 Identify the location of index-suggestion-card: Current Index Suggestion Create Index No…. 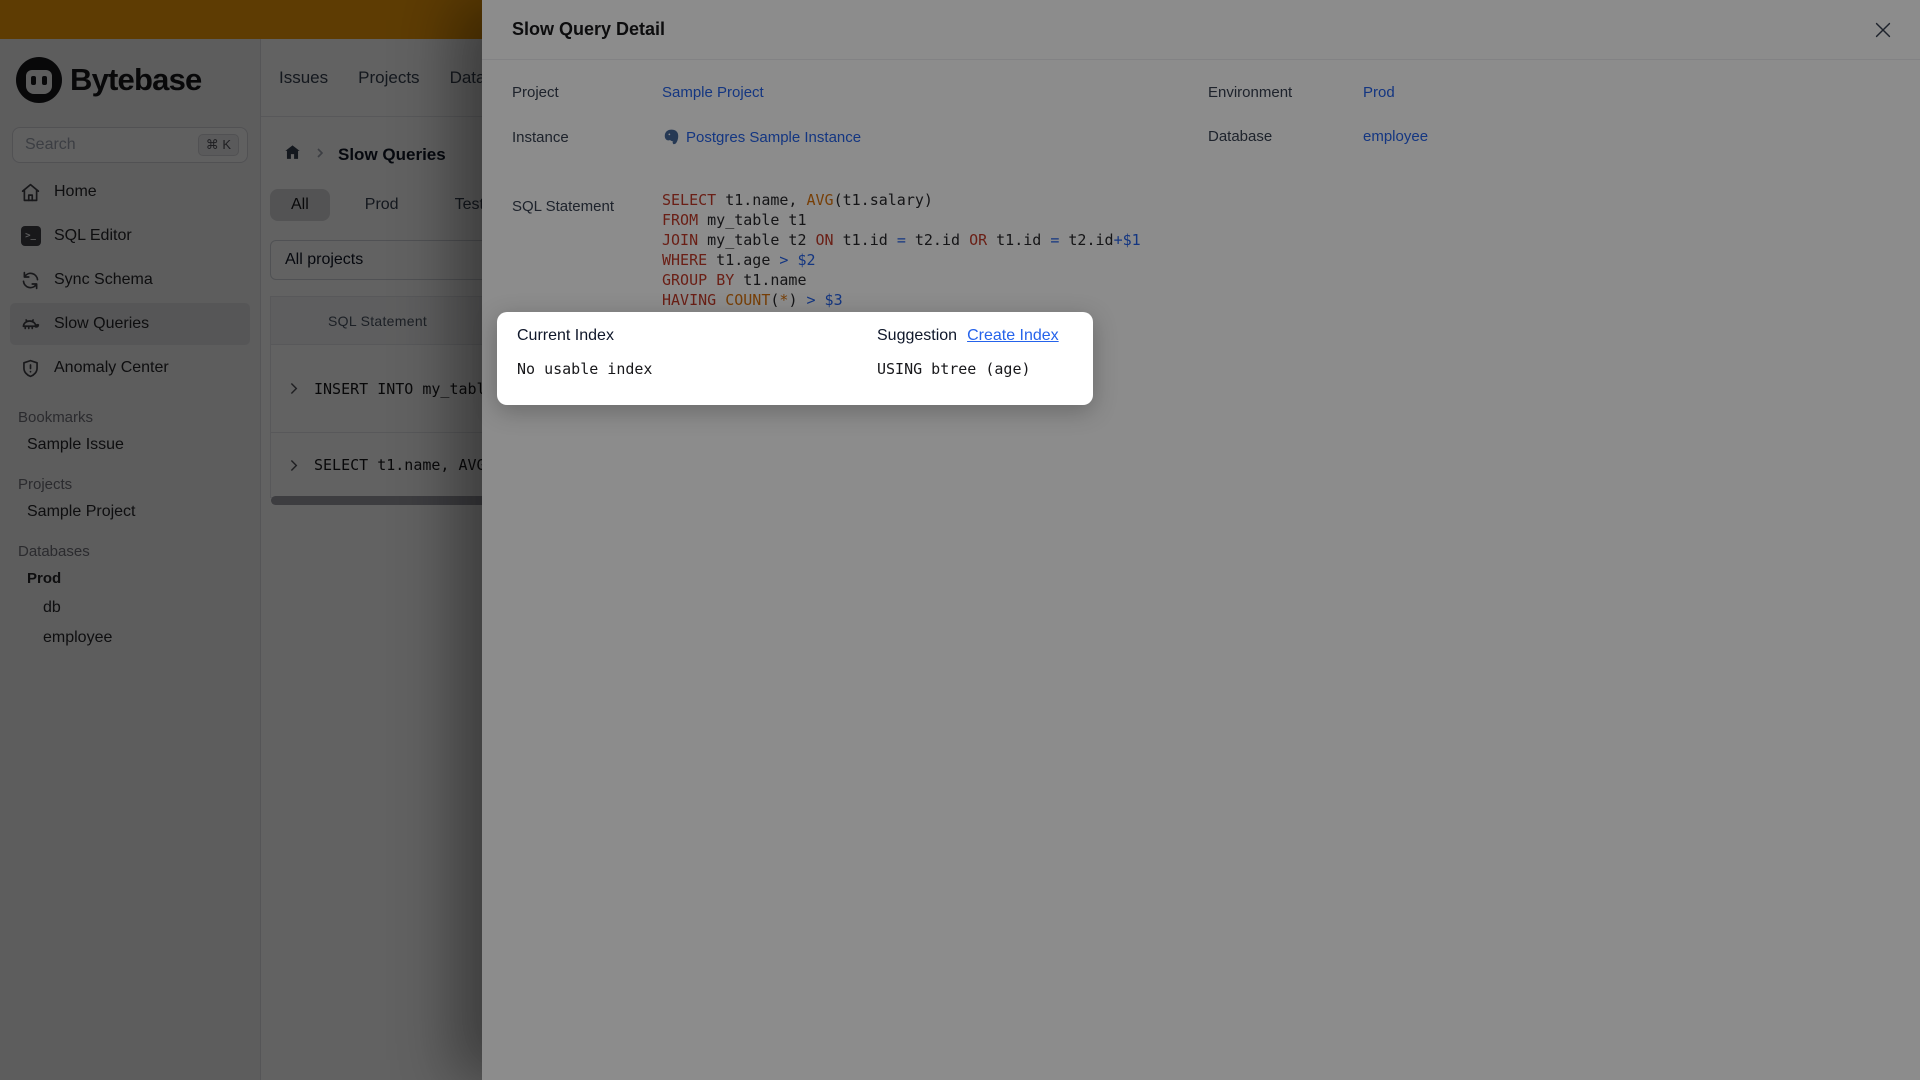
(795, 358).